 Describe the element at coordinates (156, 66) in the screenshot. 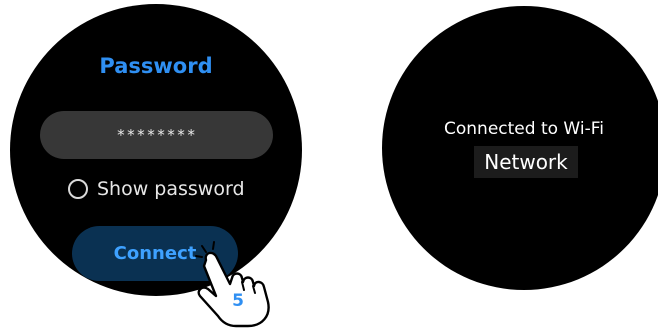

I see `page-title: Password` at that location.